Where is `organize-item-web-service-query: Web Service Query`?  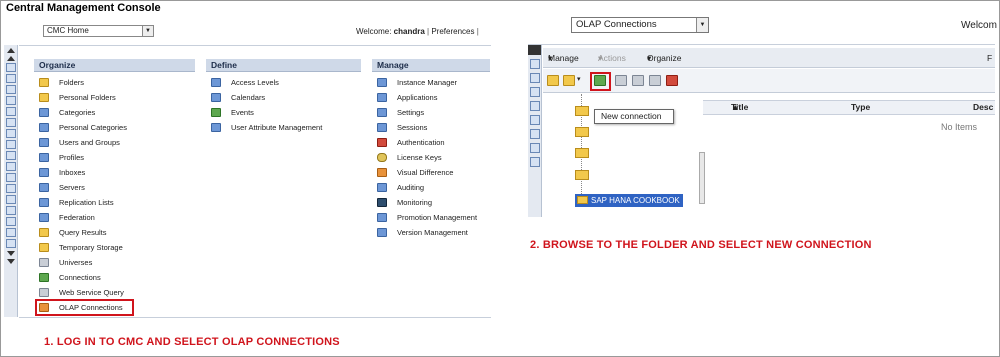
organize-item-web-service-query: Web Service Query is located at coordinates (114, 292).